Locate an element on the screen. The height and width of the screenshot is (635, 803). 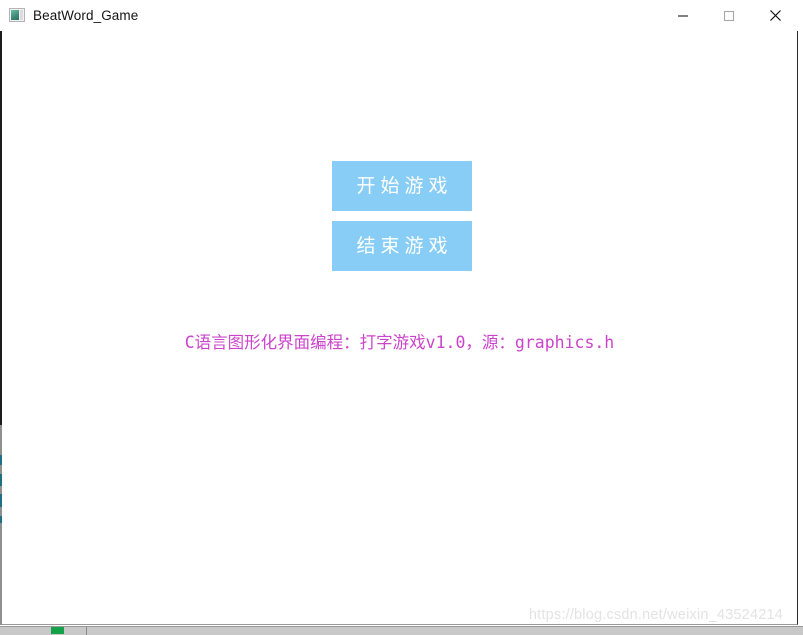
taskbar-divider is located at coordinates (86, 631).